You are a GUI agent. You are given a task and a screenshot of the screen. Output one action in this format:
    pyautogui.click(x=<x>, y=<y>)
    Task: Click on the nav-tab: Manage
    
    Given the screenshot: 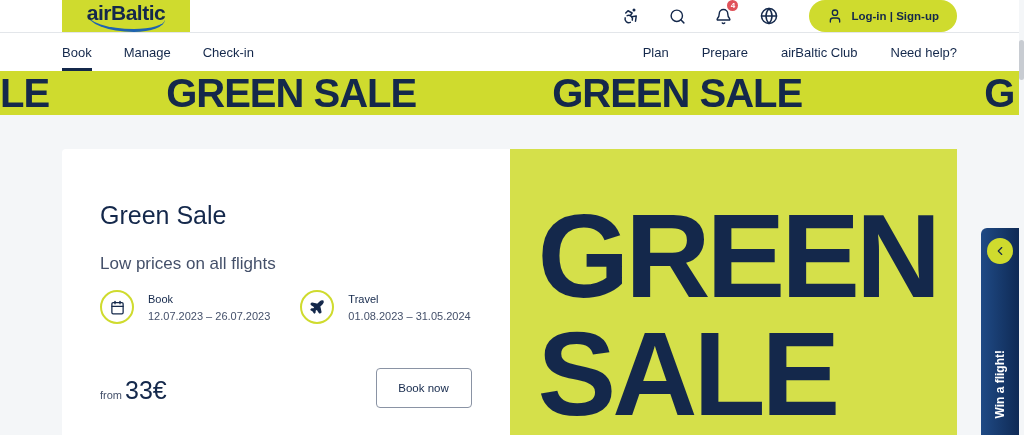 What is the action you would take?
    pyautogui.click(x=147, y=52)
    